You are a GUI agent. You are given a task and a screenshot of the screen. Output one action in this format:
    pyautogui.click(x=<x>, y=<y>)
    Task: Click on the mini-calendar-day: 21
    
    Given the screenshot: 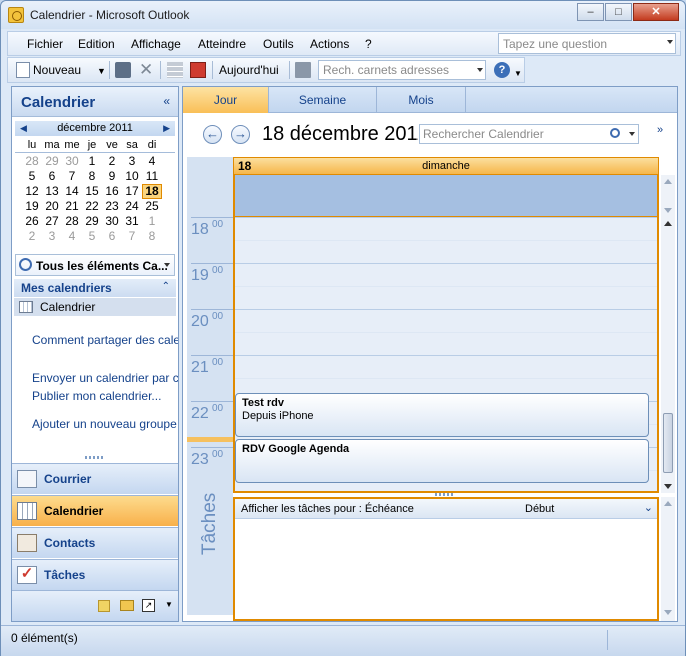 What is the action you would take?
    pyautogui.click(x=72, y=206)
    